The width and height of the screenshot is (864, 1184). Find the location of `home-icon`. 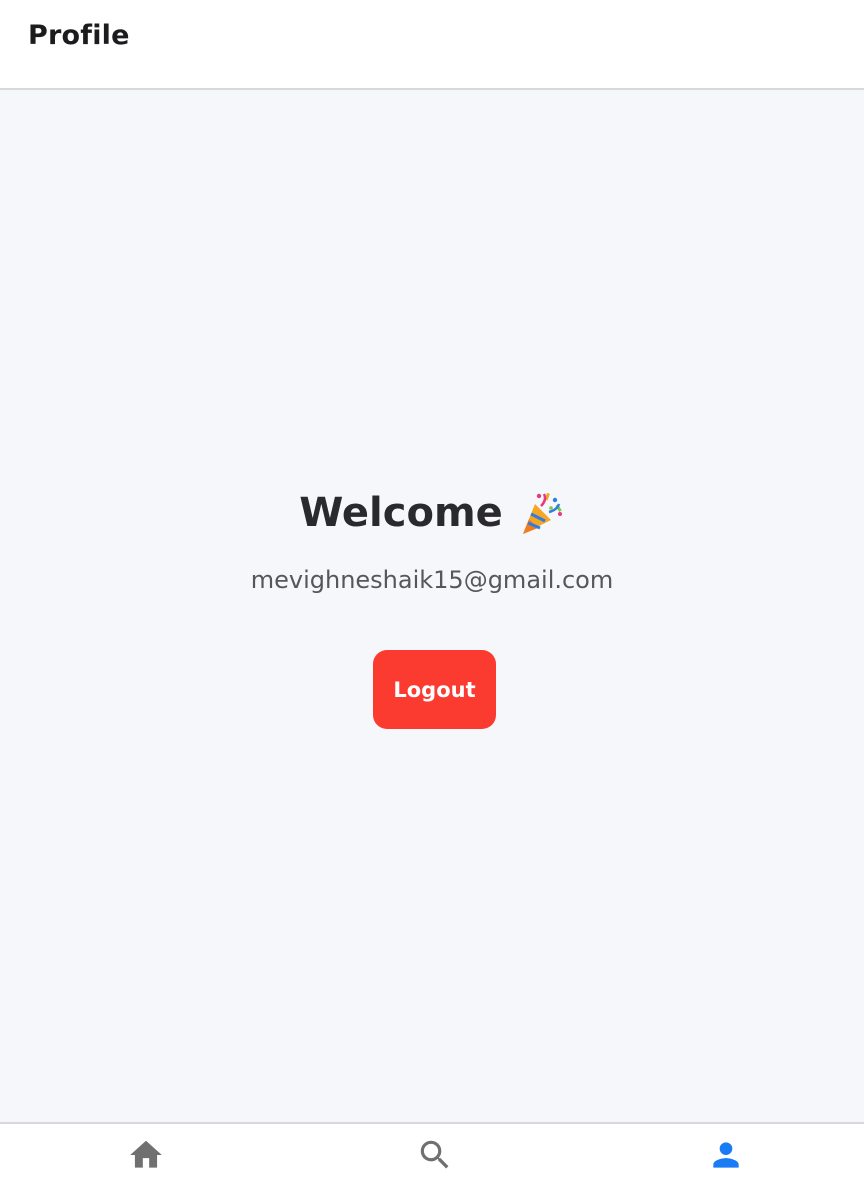

home-icon is located at coordinates (146, 1154).